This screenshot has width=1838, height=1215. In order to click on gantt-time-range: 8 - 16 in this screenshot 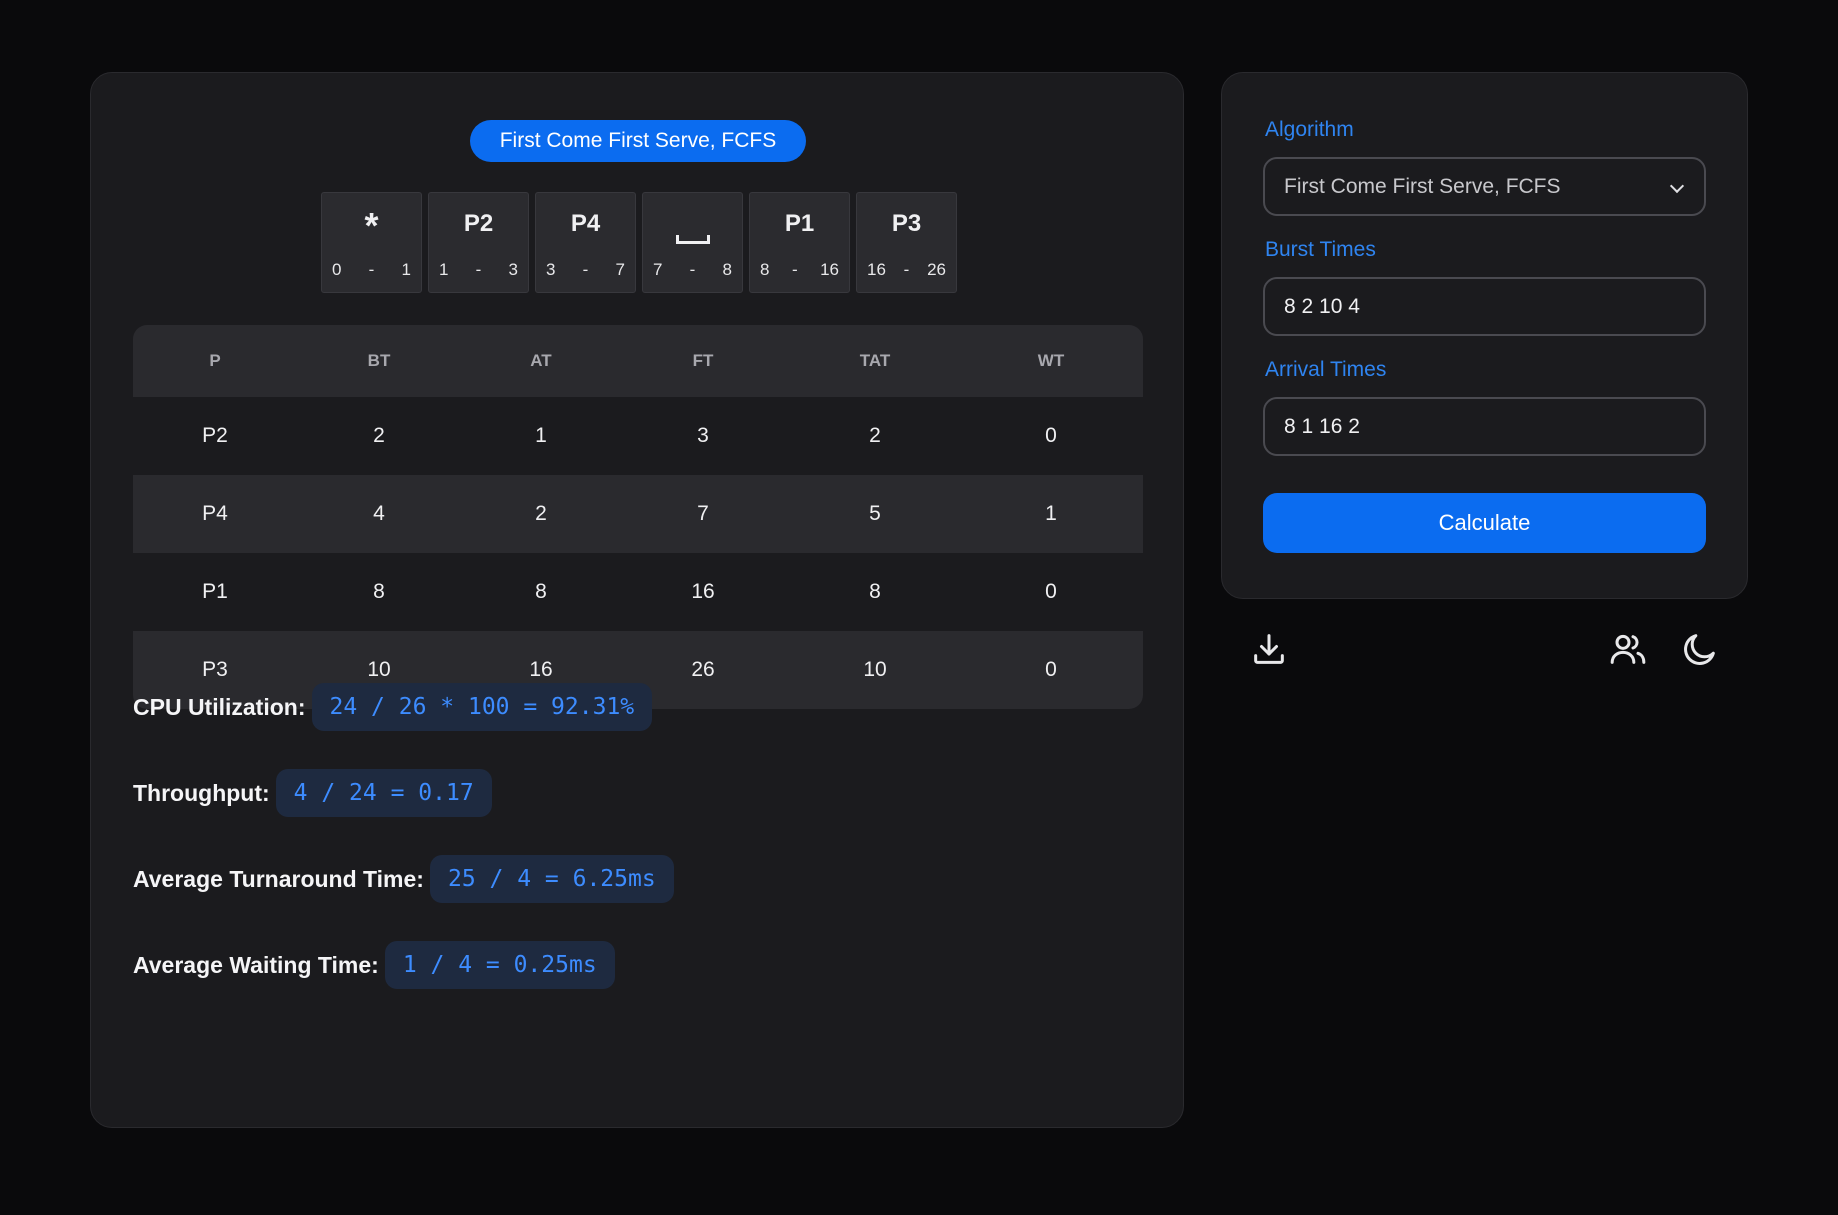, I will do `click(799, 270)`.